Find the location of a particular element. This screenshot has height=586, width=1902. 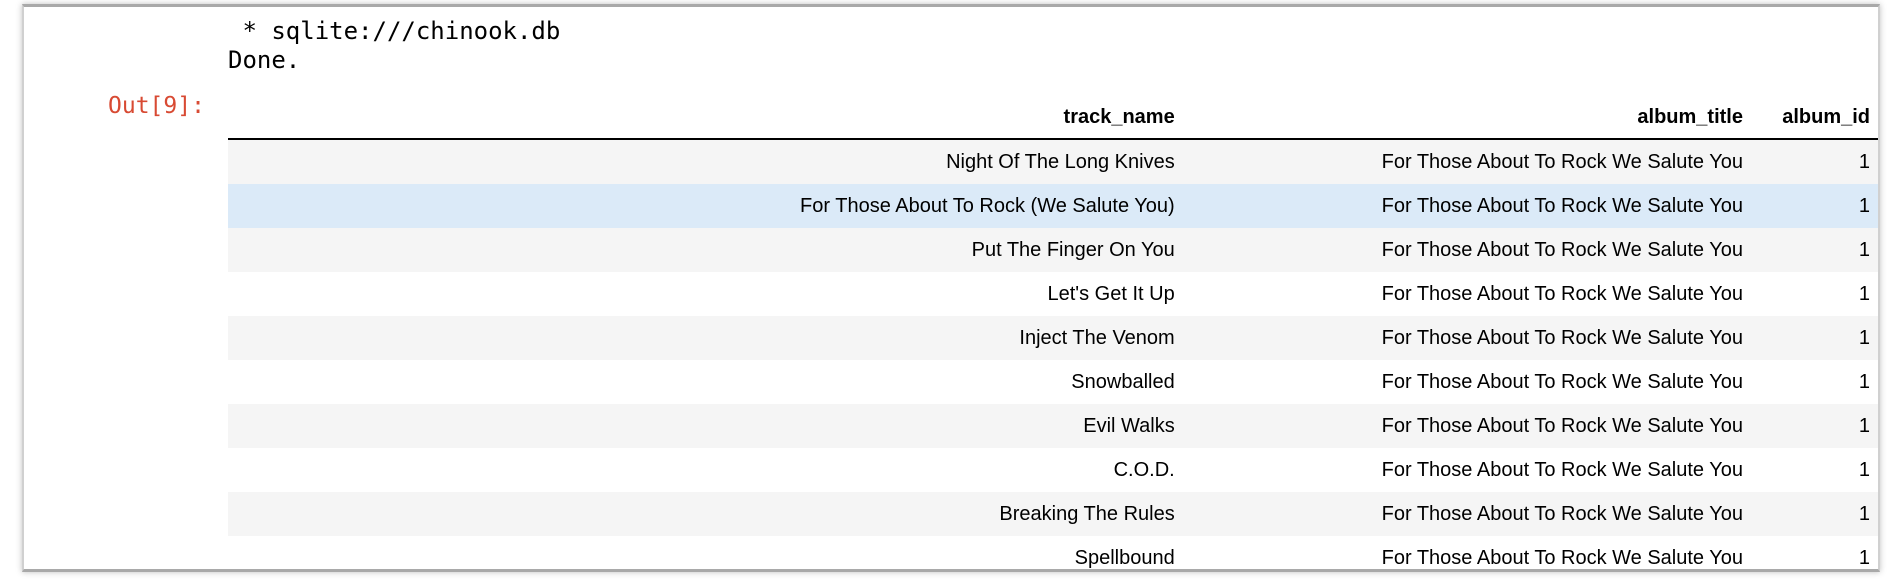

table-header-row: track_name album_title album_id is located at coordinates (1053, 118).